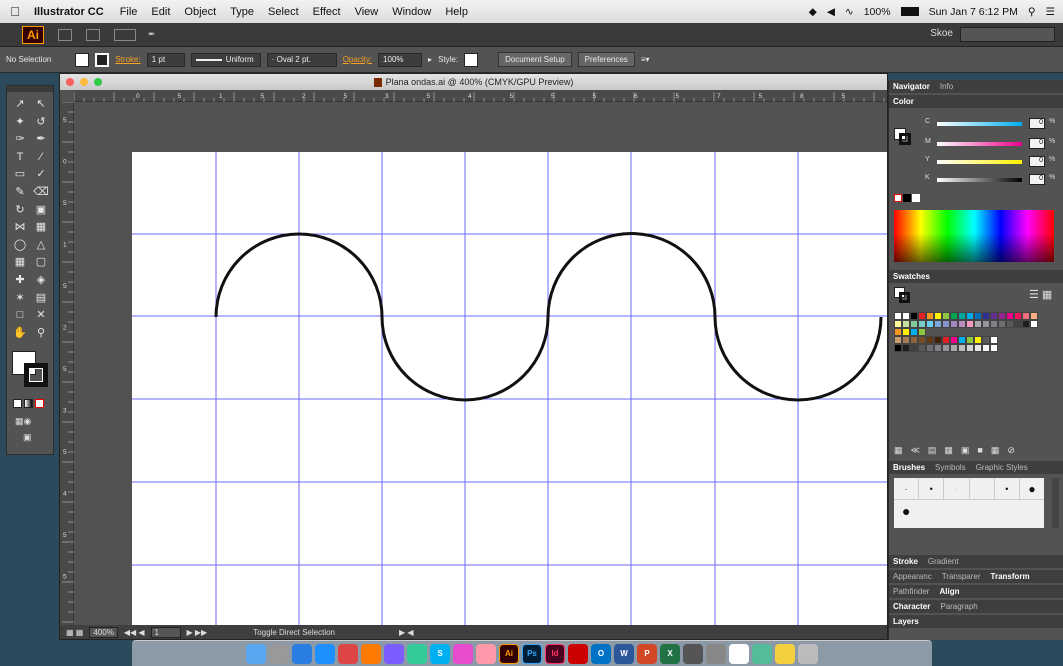 This screenshot has height=666, width=1063. Describe the element at coordinates (23, 421) in the screenshot. I see `draw-mode-icon: ▦◉` at that location.